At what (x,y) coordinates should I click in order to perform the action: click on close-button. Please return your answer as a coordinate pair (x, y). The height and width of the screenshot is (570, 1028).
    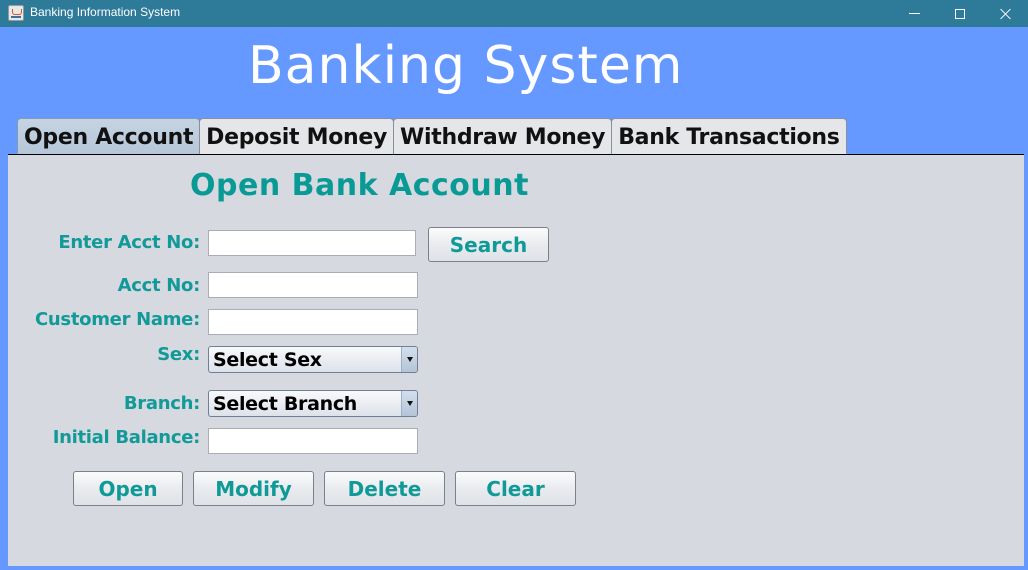
    Looking at the image, I should click on (1005, 13).